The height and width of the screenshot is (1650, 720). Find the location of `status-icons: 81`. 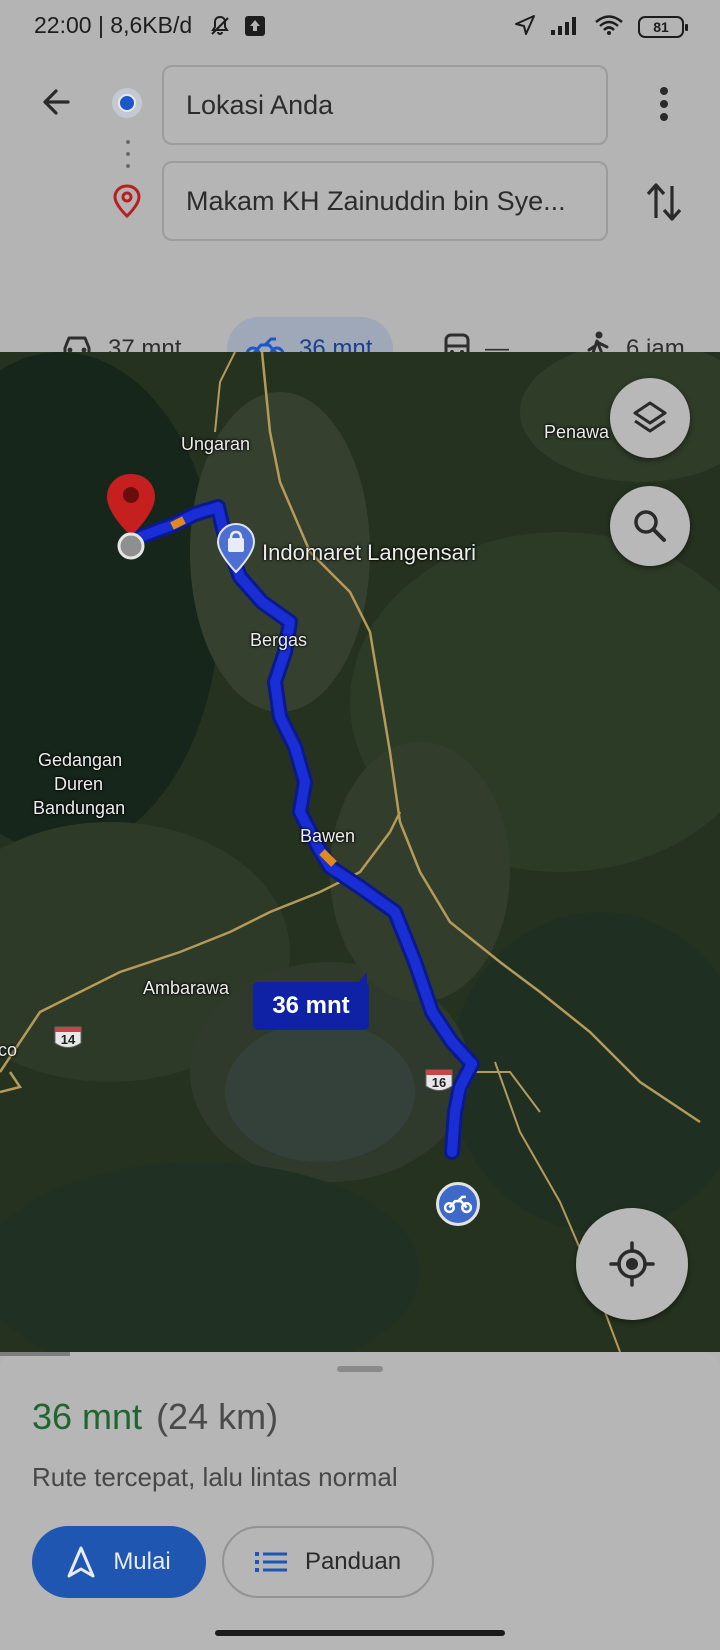

status-icons: 81 is located at coordinates (601, 27).